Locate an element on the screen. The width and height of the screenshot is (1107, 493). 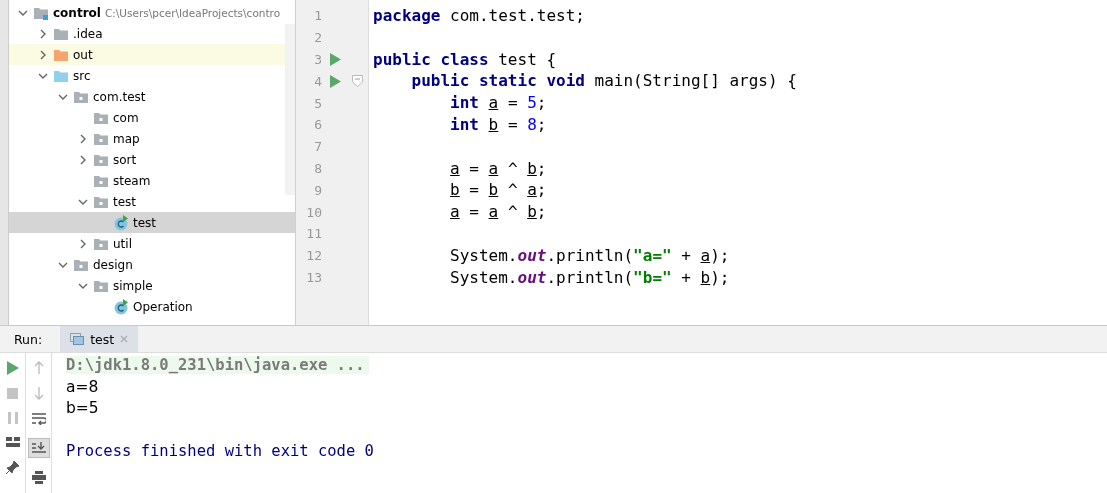
line-number: 7 is located at coordinates (317, 147).